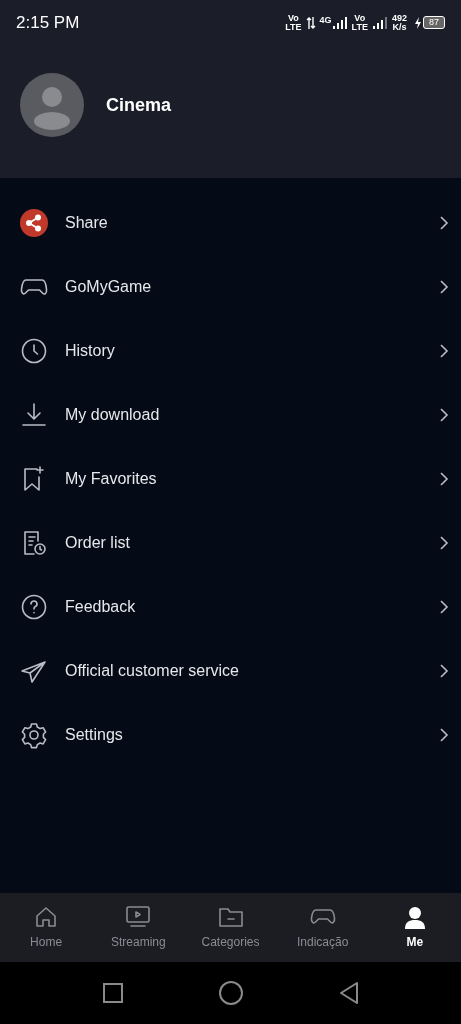  Describe the element at coordinates (87, 223) in the screenshot. I see `menu-label: Share` at that location.